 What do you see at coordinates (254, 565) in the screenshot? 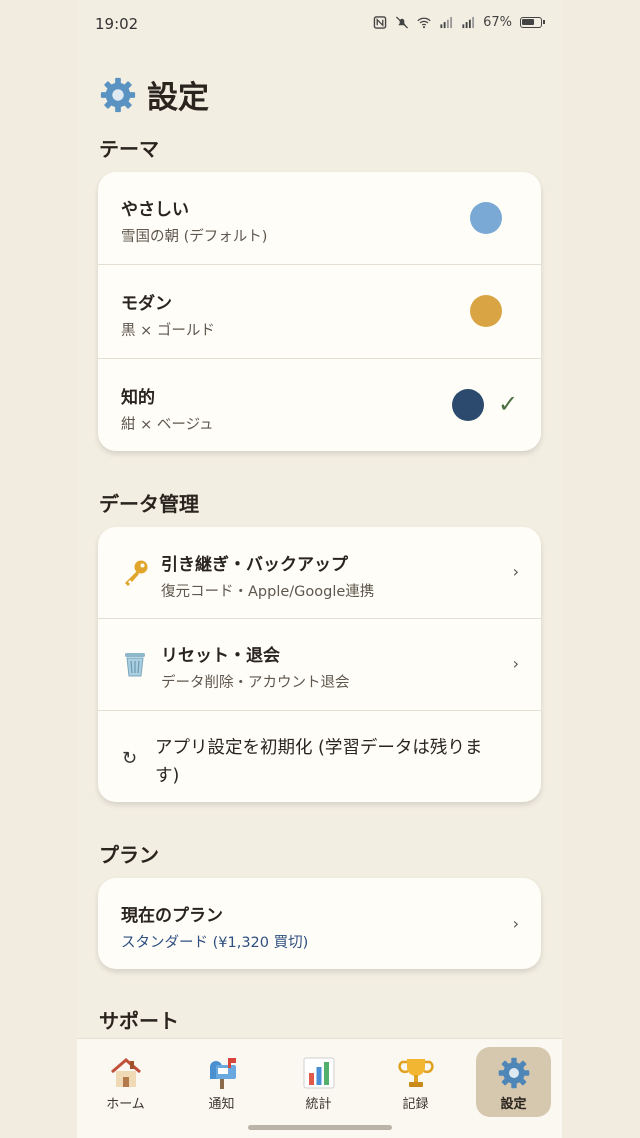
I see `backup-transfer-title: 引き継ぎ・バックアップ` at bounding box center [254, 565].